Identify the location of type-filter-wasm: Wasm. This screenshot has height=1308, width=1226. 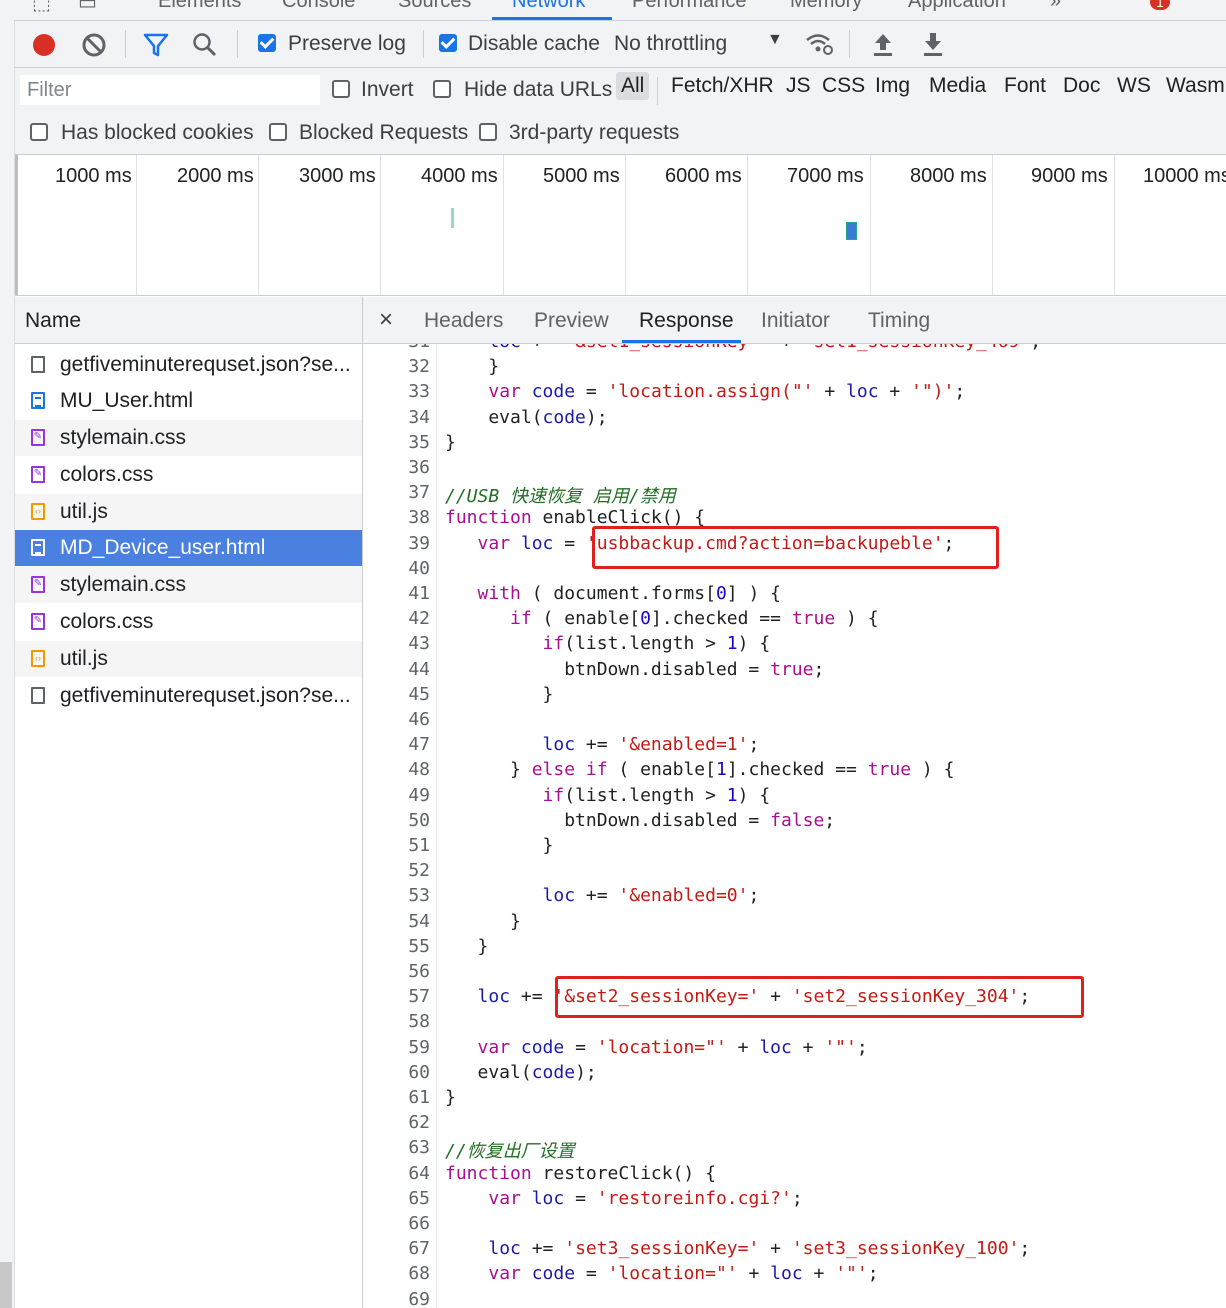
(1195, 86).